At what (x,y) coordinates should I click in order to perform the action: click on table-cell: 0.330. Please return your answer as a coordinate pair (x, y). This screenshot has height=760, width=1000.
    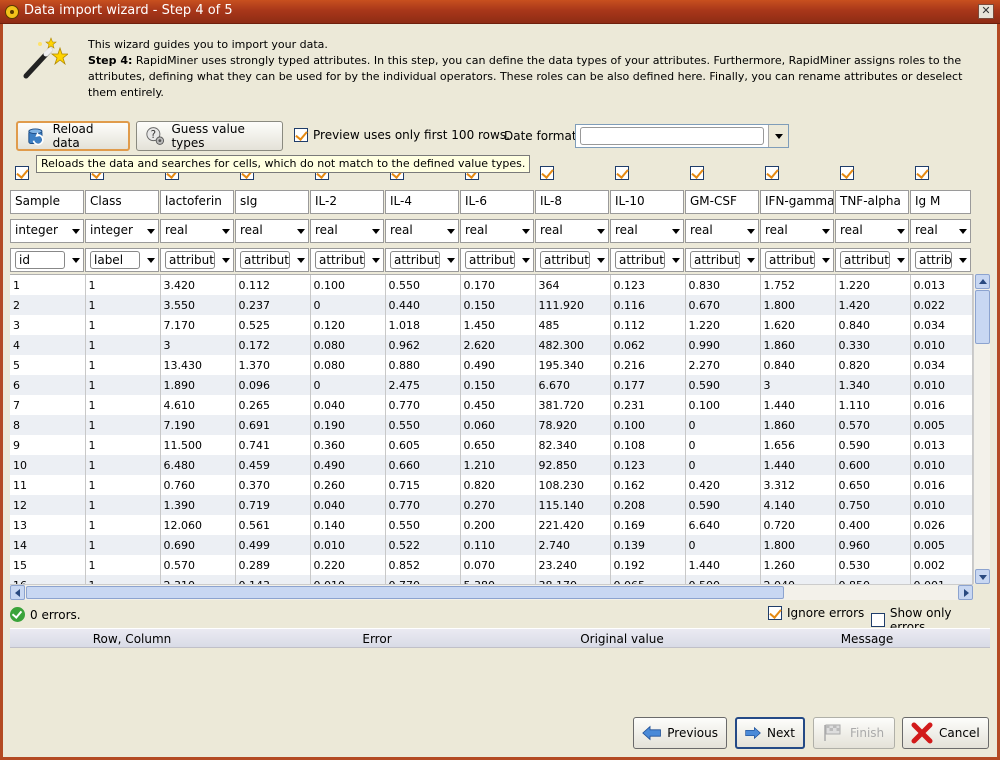
    Looking at the image, I should click on (873, 345).